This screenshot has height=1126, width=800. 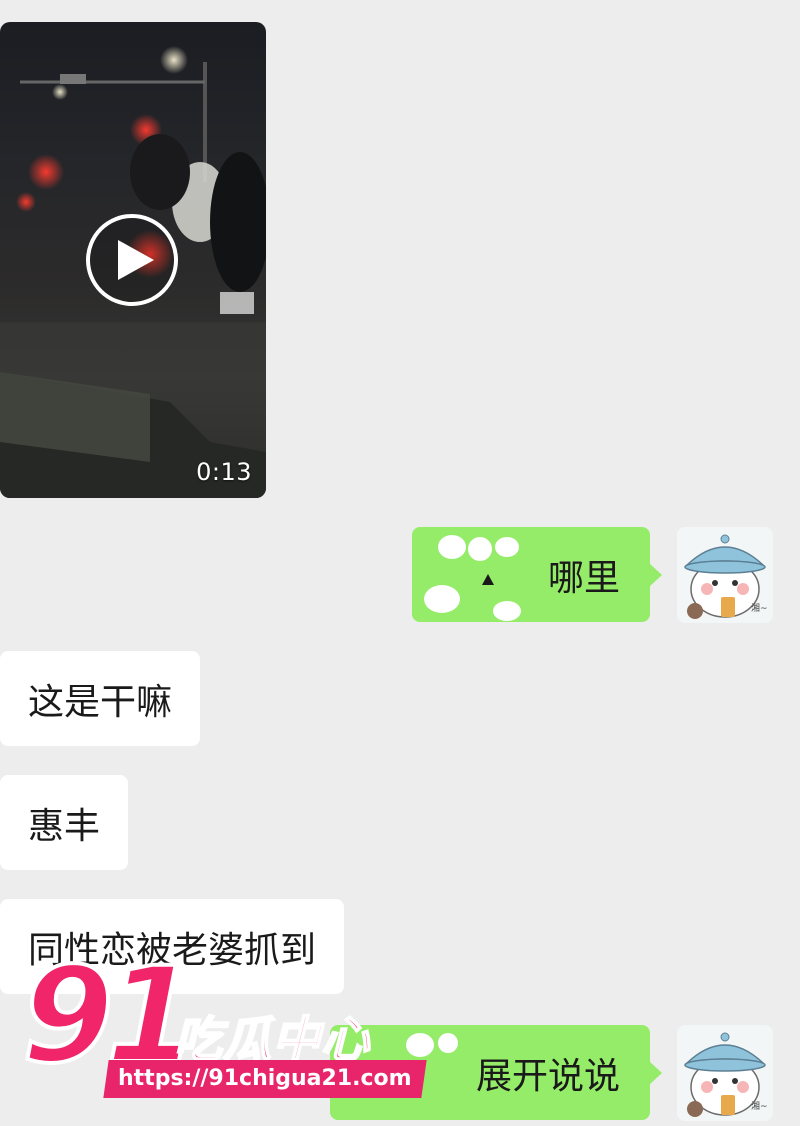 I want to click on video-duration: 0:13, so click(x=224, y=472).